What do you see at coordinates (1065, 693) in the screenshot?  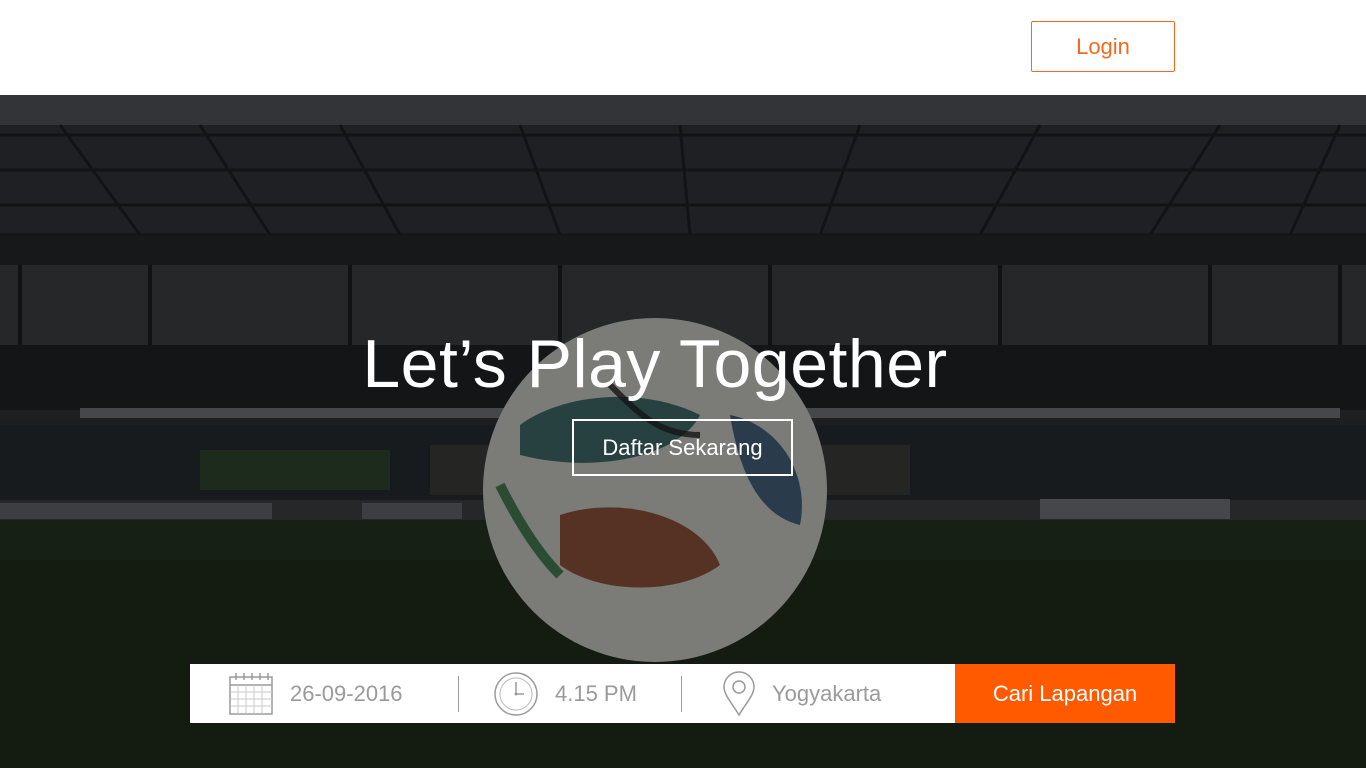 I see `find-field-button: Cari Lapangan` at bounding box center [1065, 693].